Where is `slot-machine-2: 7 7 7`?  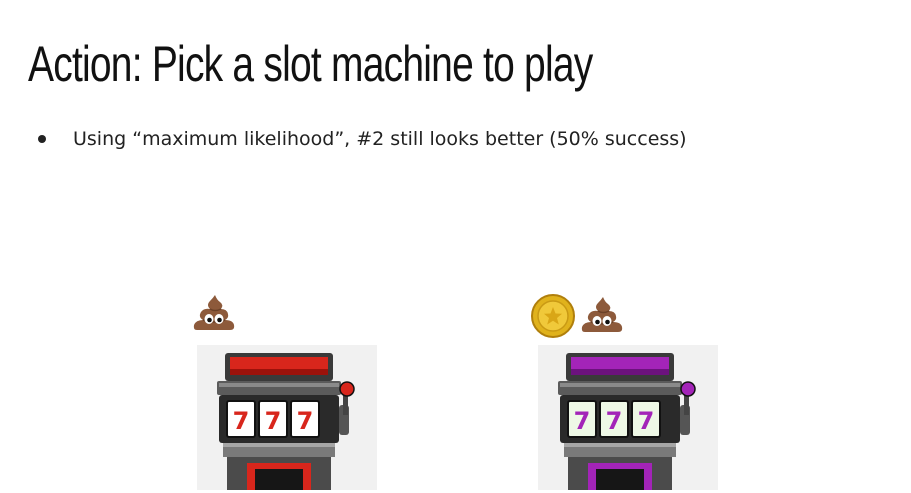
slot-machine-2: 7 7 7 is located at coordinates (628, 417).